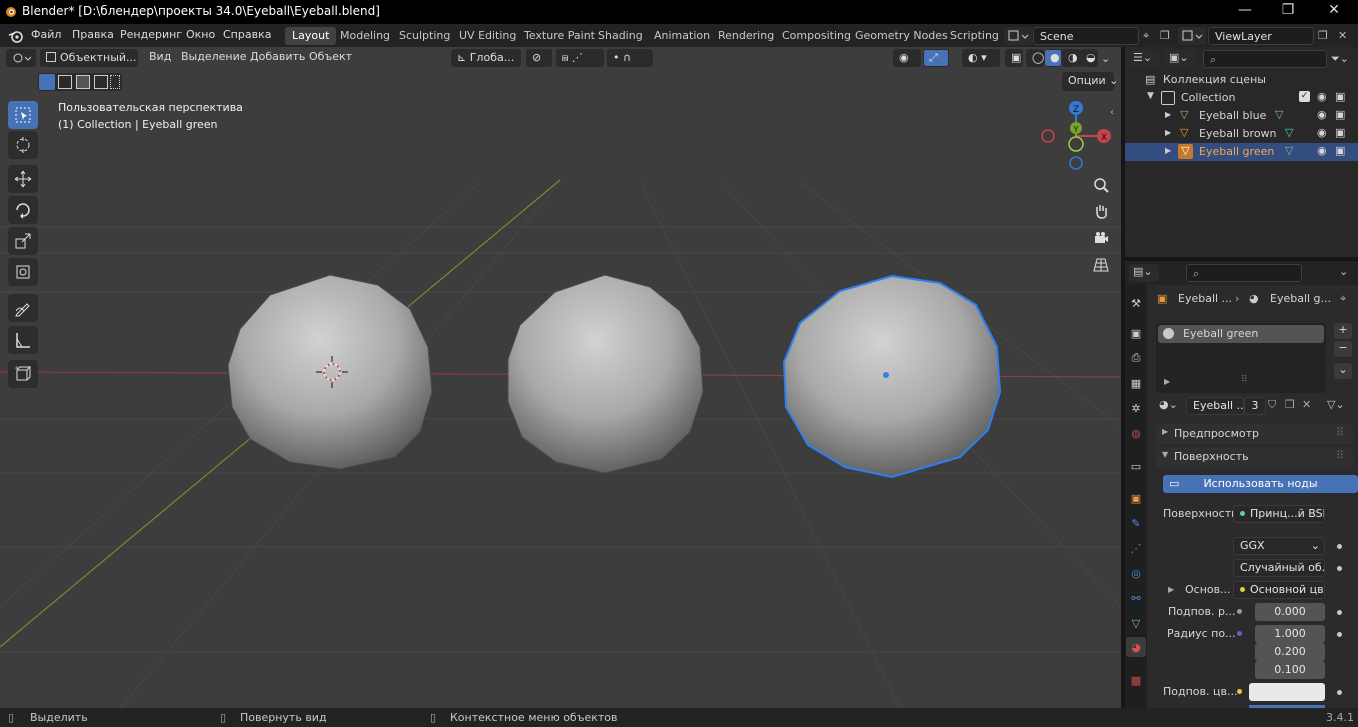  Describe the element at coordinates (1290, 404) in the screenshot. I see `duplicate-material-icon: ❐` at that location.